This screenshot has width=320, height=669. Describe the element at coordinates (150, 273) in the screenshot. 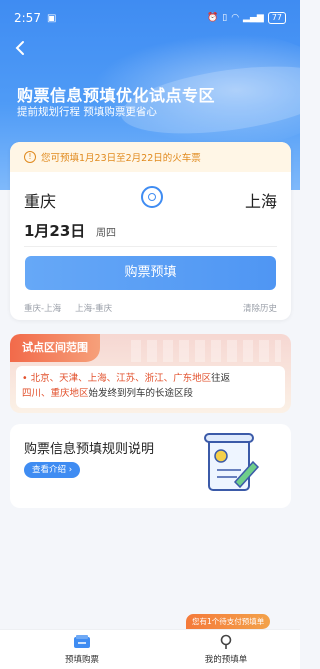

I see `prefill-submit-button: 购票预填` at that location.